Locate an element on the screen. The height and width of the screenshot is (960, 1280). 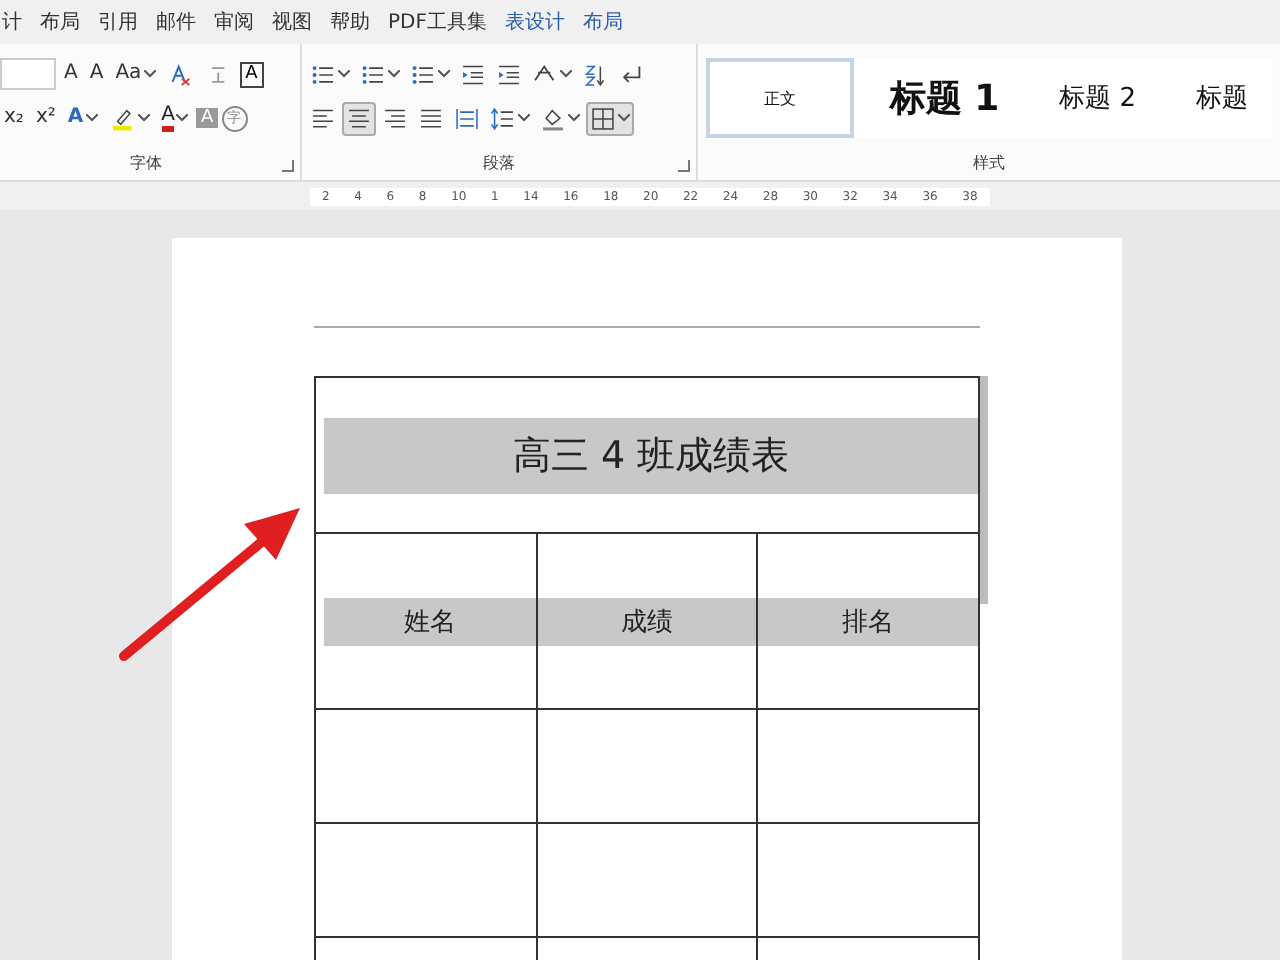
style-option: 标题 1 is located at coordinates (944, 98).